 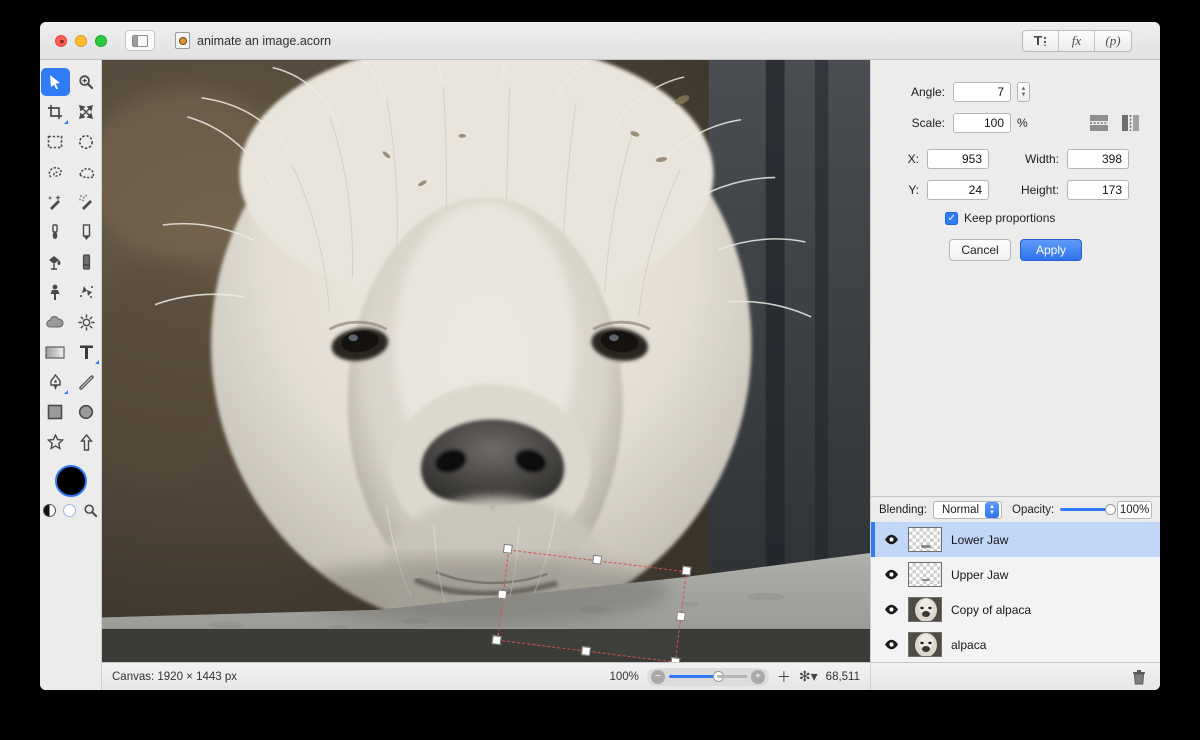 I want to click on panel-spacer, so click(x=1015, y=383).